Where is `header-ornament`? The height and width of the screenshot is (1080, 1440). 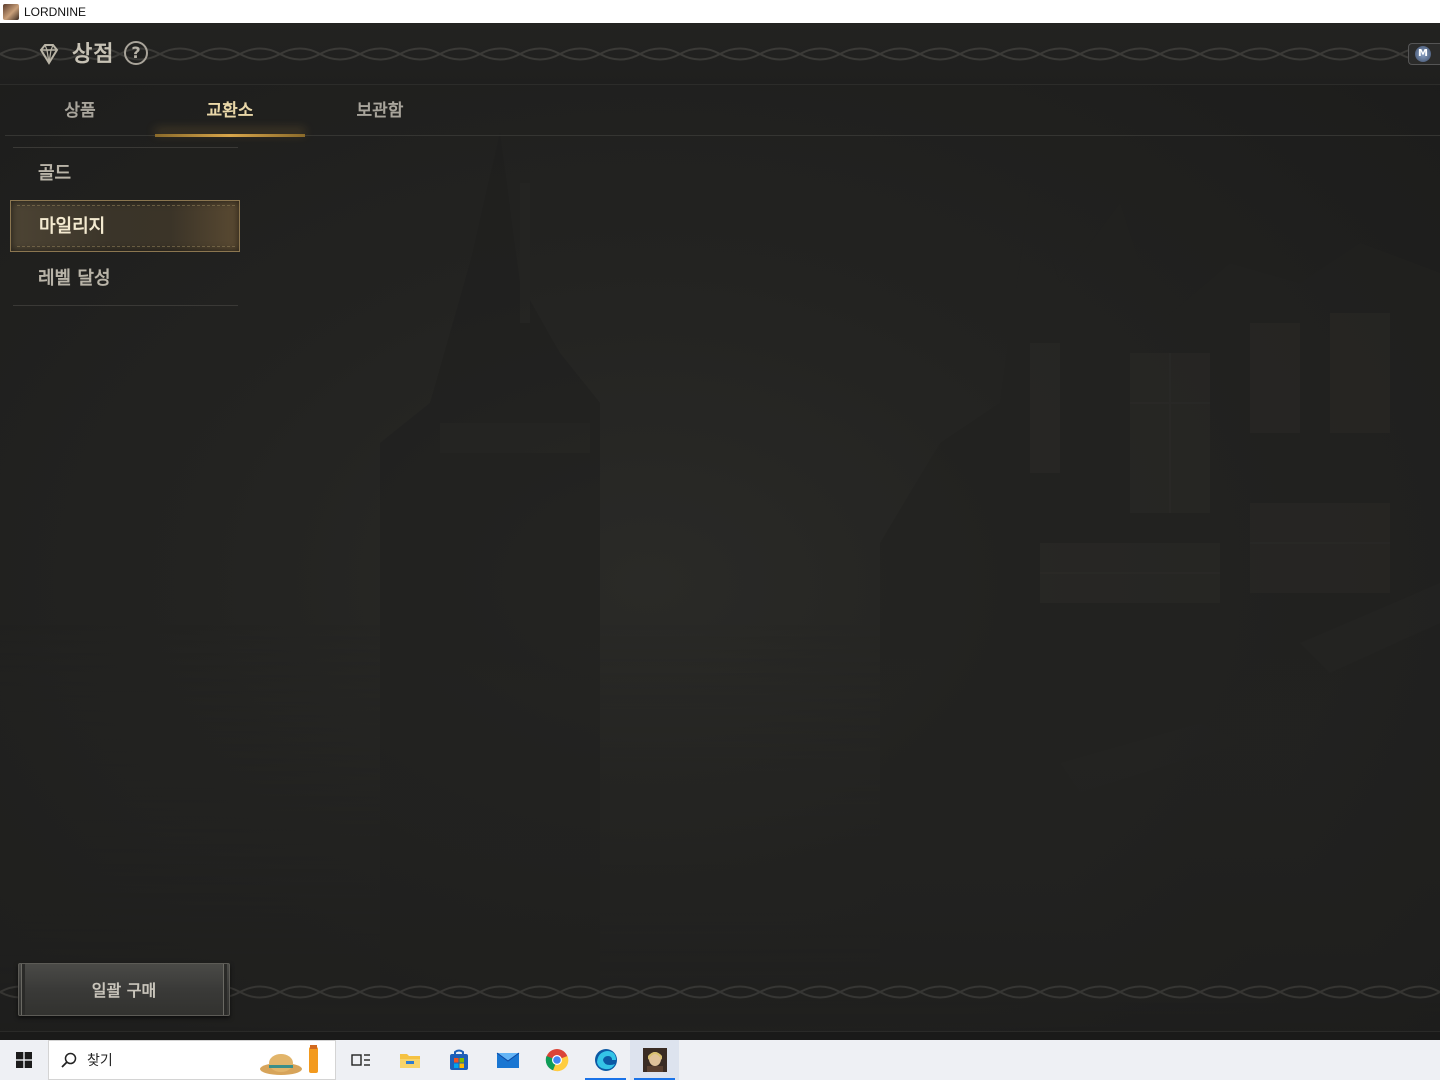 header-ornament is located at coordinates (720, 54).